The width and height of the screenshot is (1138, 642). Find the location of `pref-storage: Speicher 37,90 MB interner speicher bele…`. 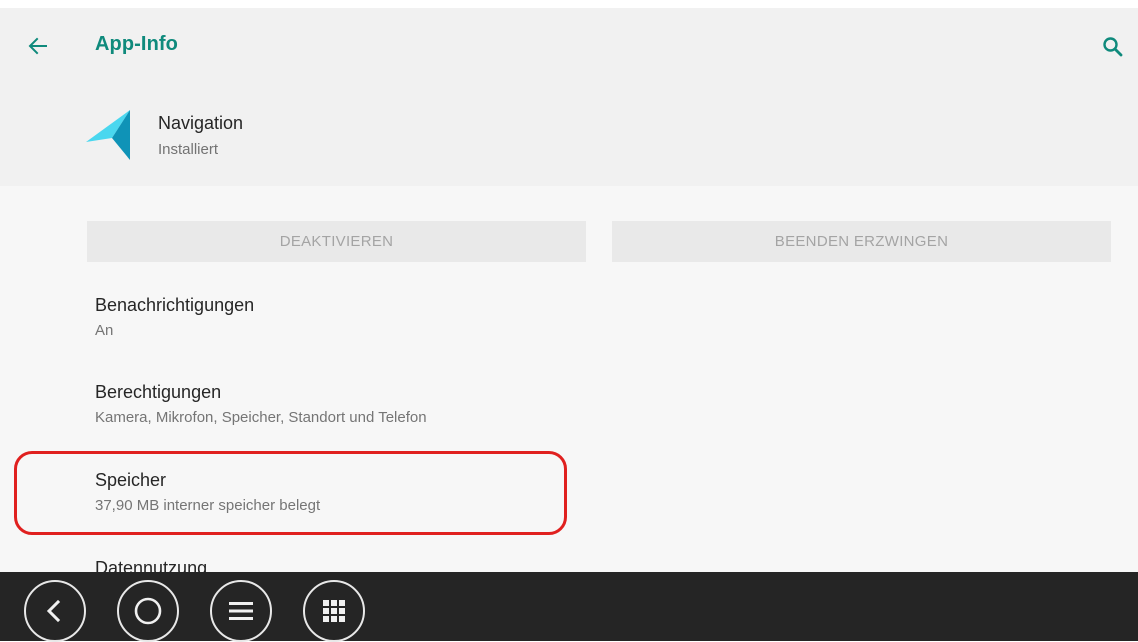

pref-storage: Speicher 37,90 MB interner speicher bele… is located at coordinates (207, 492).